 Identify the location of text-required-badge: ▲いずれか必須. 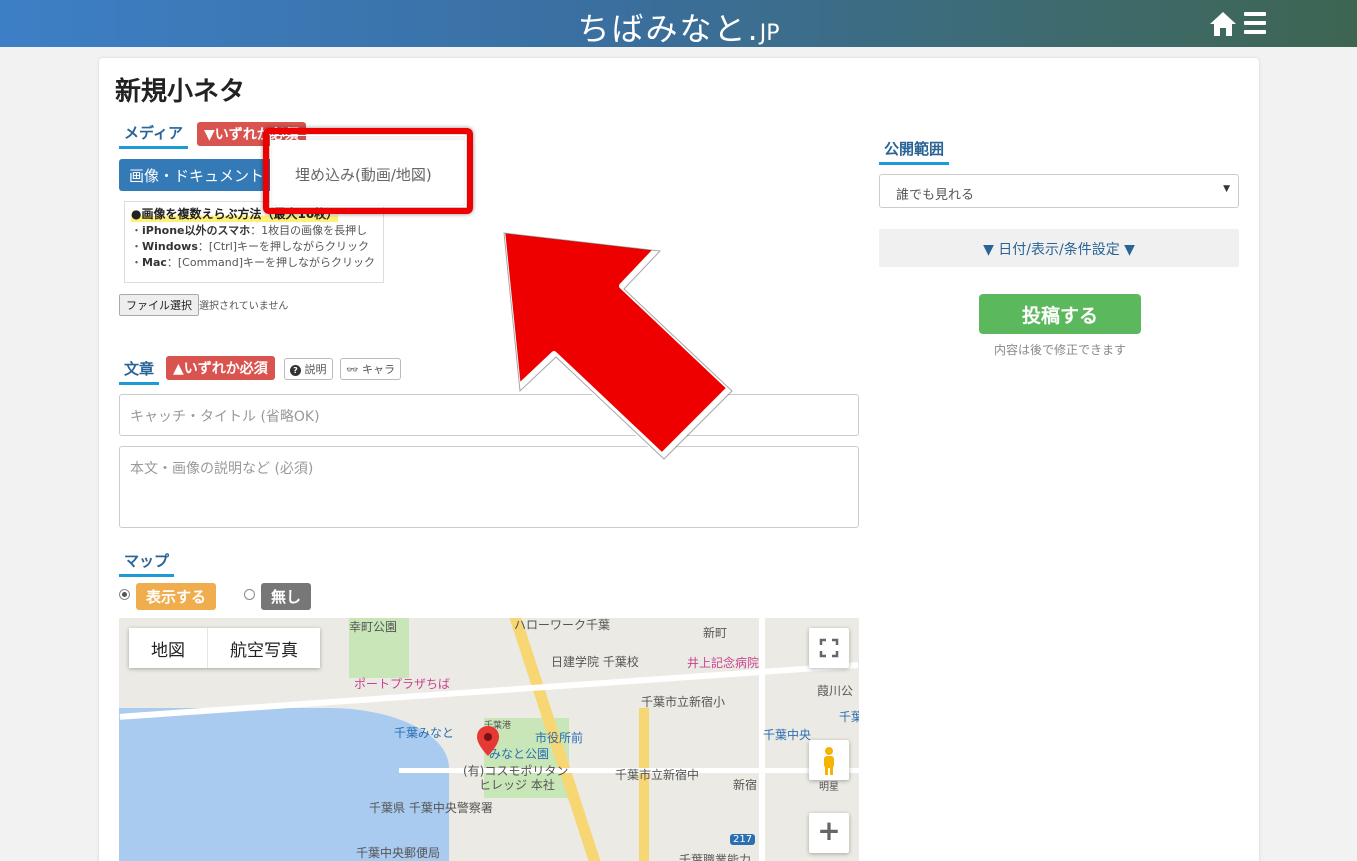
(220, 368).